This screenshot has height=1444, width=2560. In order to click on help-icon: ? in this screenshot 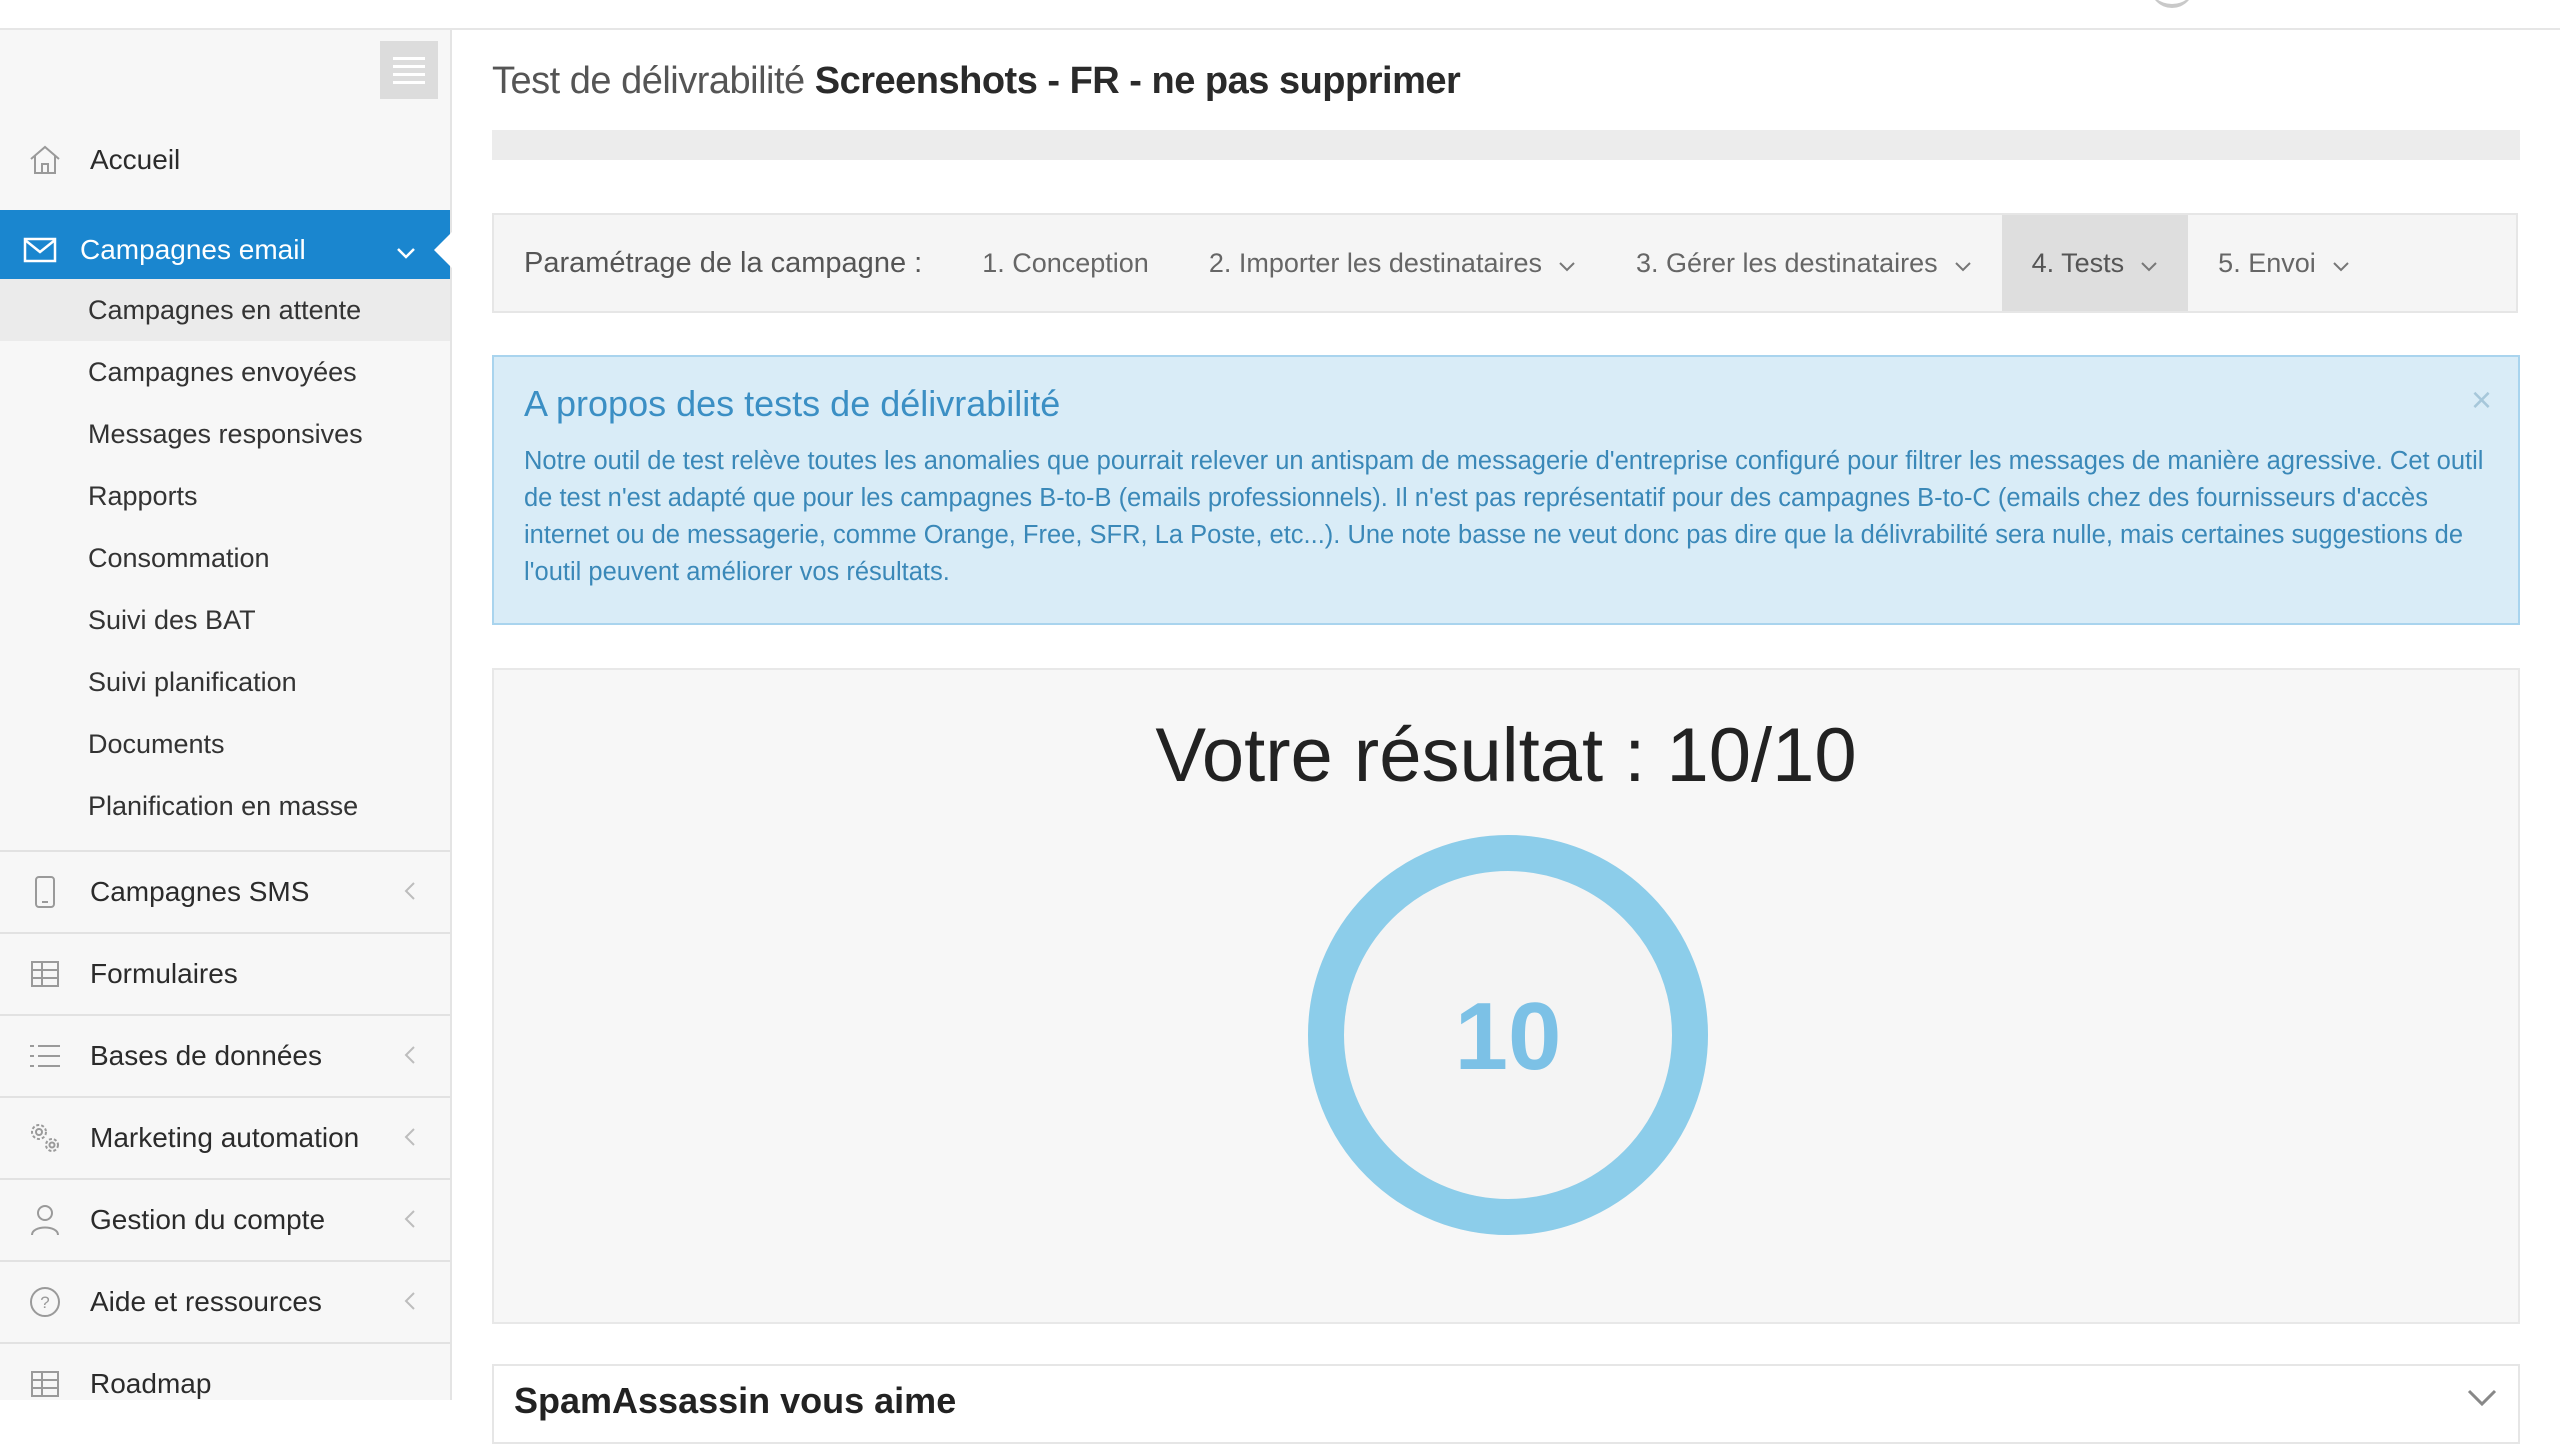, I will do `click(45, 1302)`.